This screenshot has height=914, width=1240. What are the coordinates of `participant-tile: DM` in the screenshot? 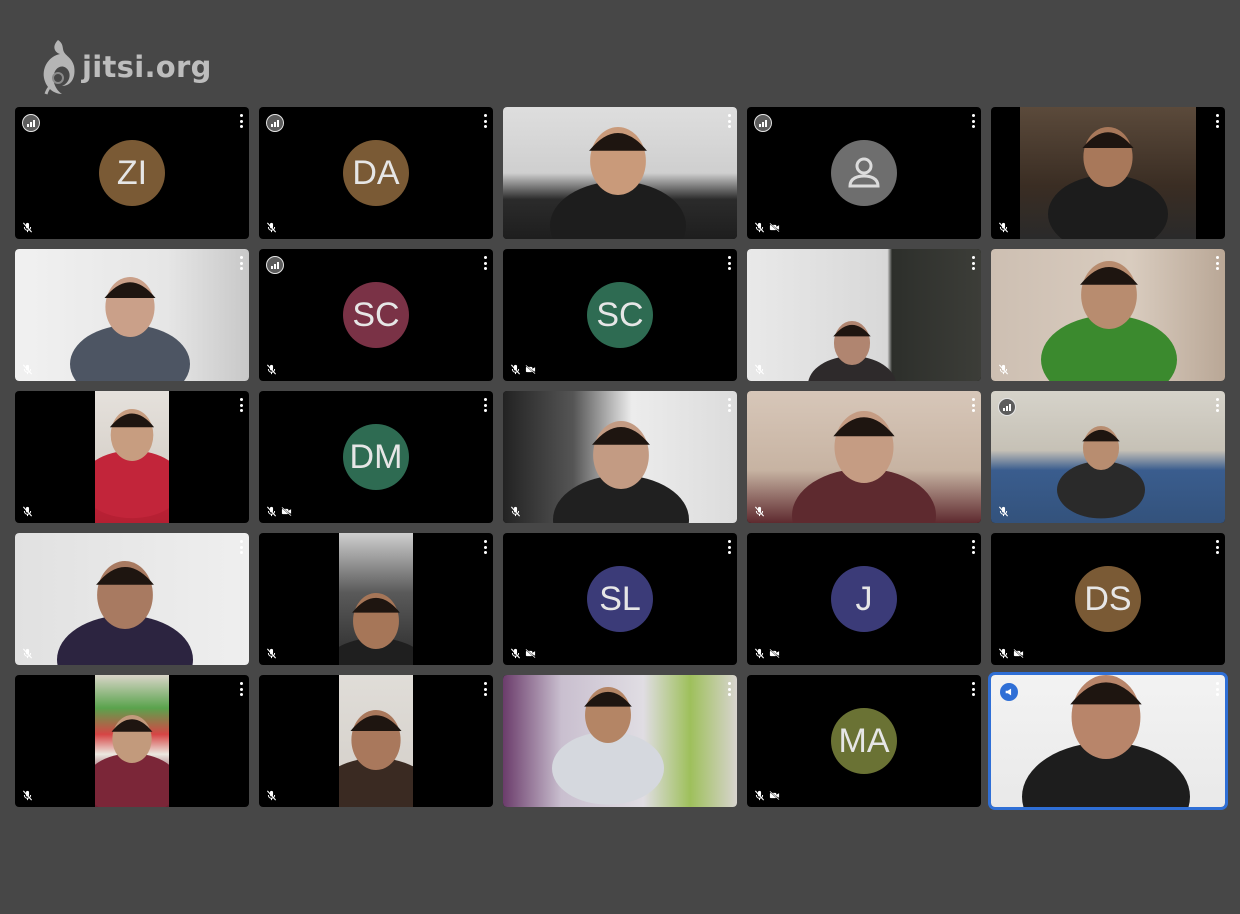 It's located at (376, 457).